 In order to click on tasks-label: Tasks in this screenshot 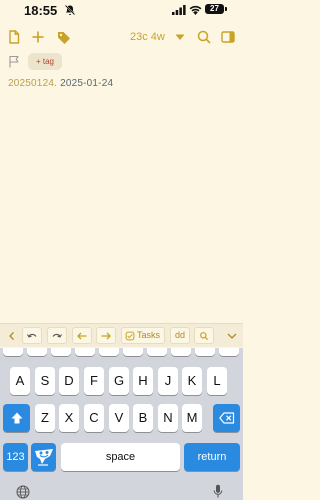, I will do `click(149, 335)`.